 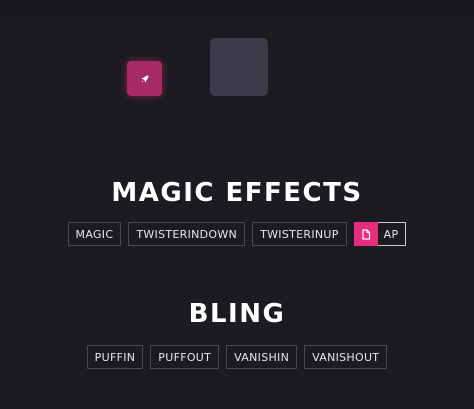 I want to click on magic-effects-button-row: MAGIC TWISTERINDOWN TWISTERINUP AP, so click(x=237, y=234).